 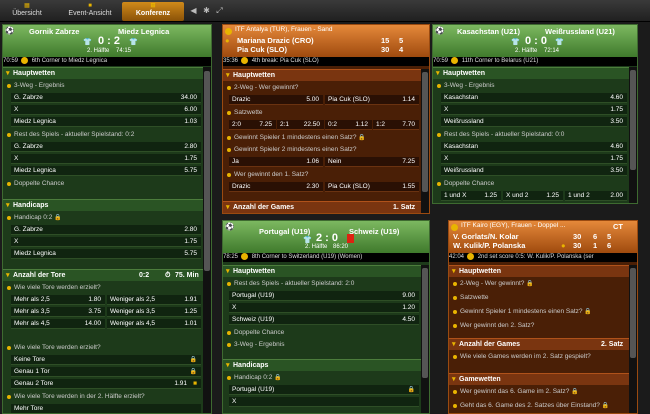 What do you see at coordinates (262, 49) in the screenshot?
I see `away-player-name: Pia Cuk (SLO)` at bounding box center [262, 49].